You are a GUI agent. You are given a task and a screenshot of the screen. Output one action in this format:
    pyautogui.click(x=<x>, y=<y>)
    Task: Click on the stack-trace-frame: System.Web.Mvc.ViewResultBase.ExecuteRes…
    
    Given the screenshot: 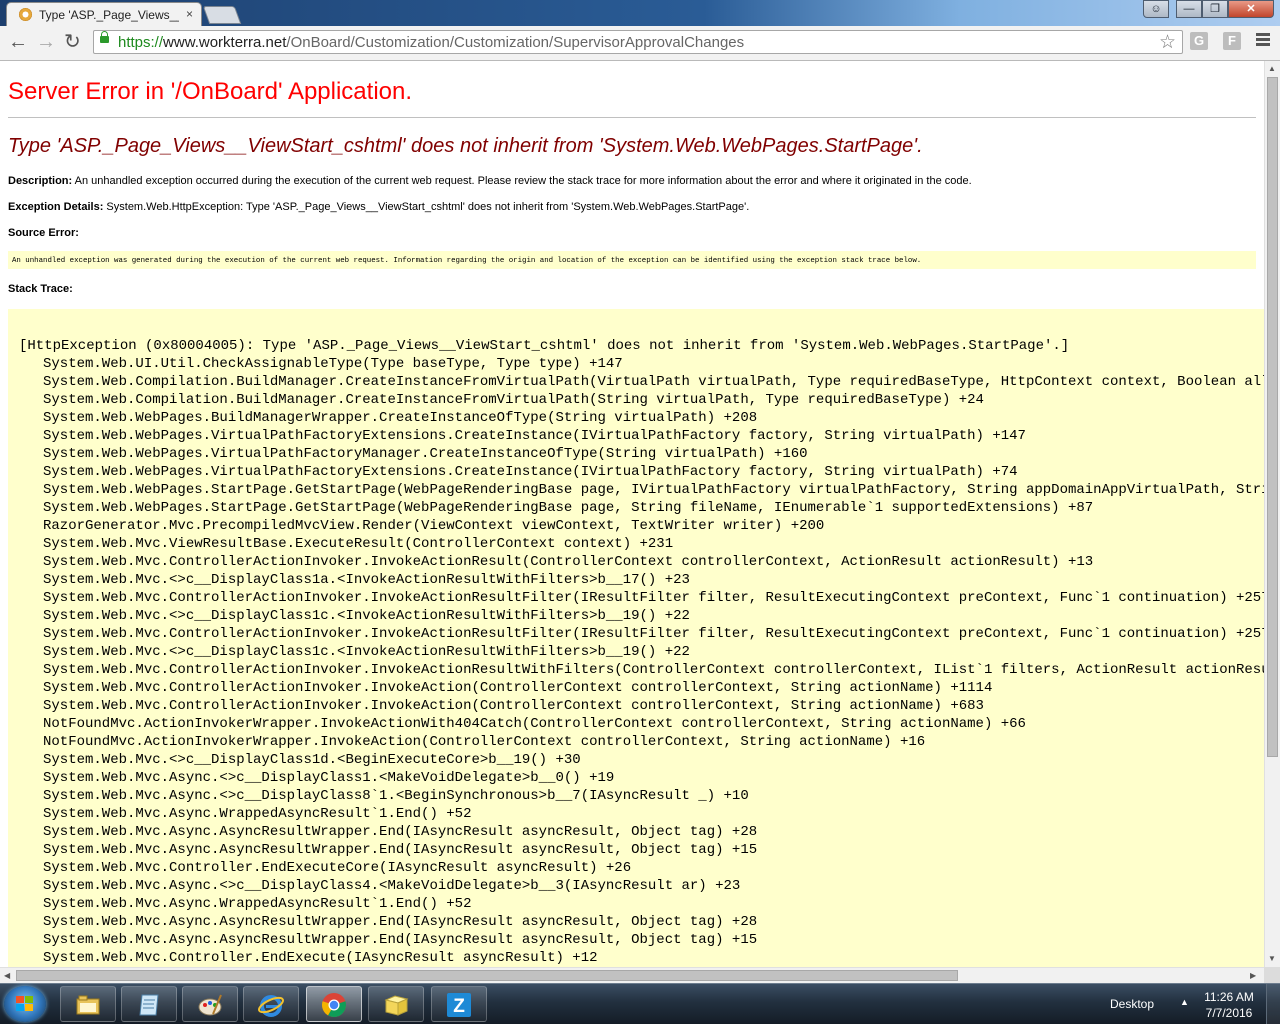 What is the action you would take?
    pyautogui.click(x=358, y=544)
    